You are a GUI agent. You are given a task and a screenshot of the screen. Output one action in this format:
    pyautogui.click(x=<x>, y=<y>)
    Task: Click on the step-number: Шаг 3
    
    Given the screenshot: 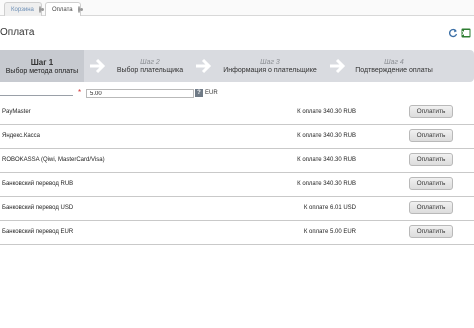 What is the action you would take?
    pyautogui.click(x=270, y=62)
    